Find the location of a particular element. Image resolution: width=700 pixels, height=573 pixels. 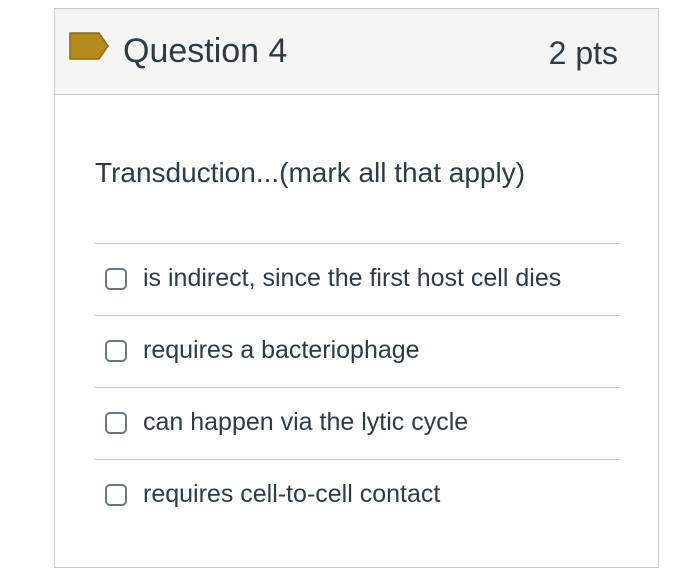

answer-option: requires a bacteriophage is located at coordinates (358, 351).